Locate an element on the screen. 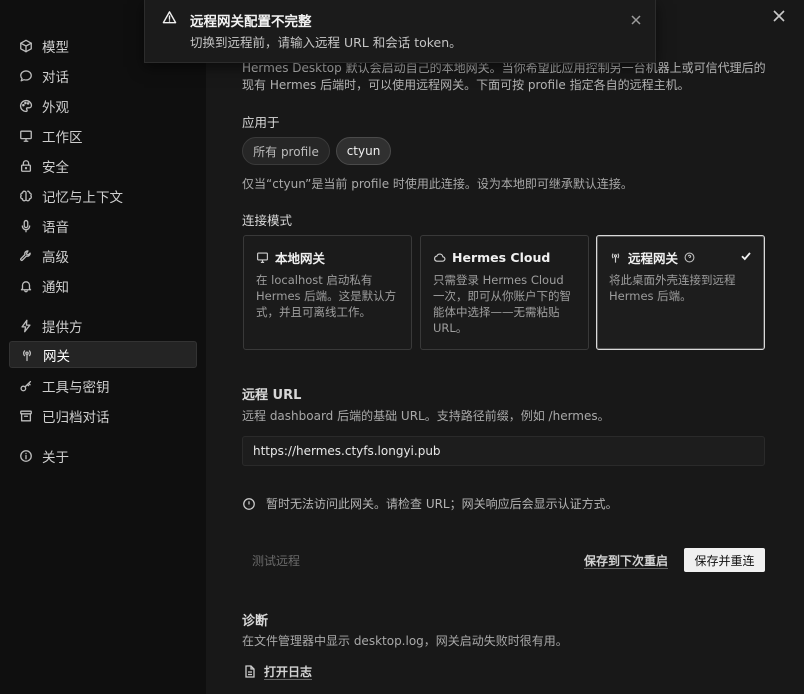  bell-icon is located at coordinates (26, 286).